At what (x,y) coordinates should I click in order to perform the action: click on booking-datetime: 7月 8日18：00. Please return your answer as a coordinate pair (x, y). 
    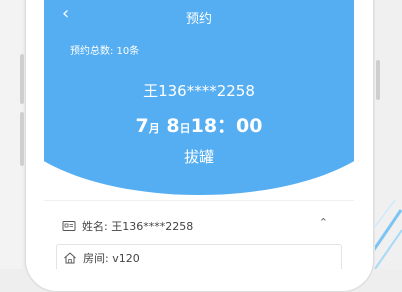
    Looking at the image, I should click on (199, 124).